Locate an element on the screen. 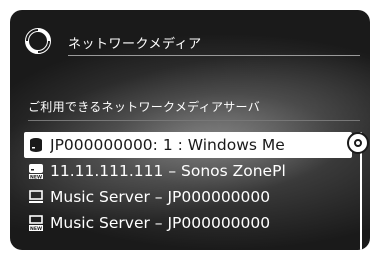 This screenshot has height=258, width=382. page-title: ネットワークメディア is located at coordinates (135, 44).